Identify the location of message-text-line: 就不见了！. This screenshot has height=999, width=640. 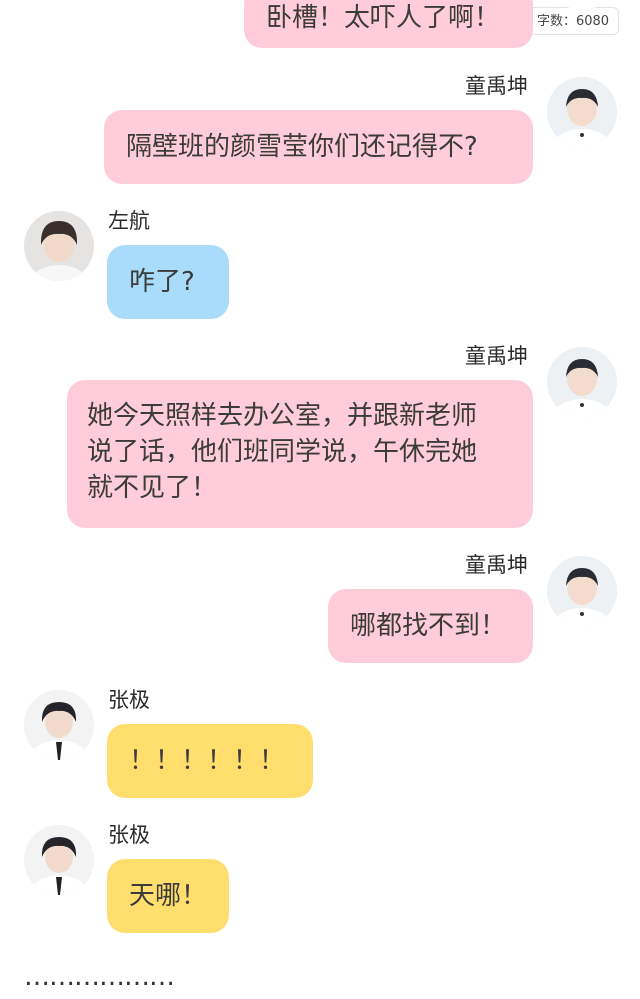
(152, 488).